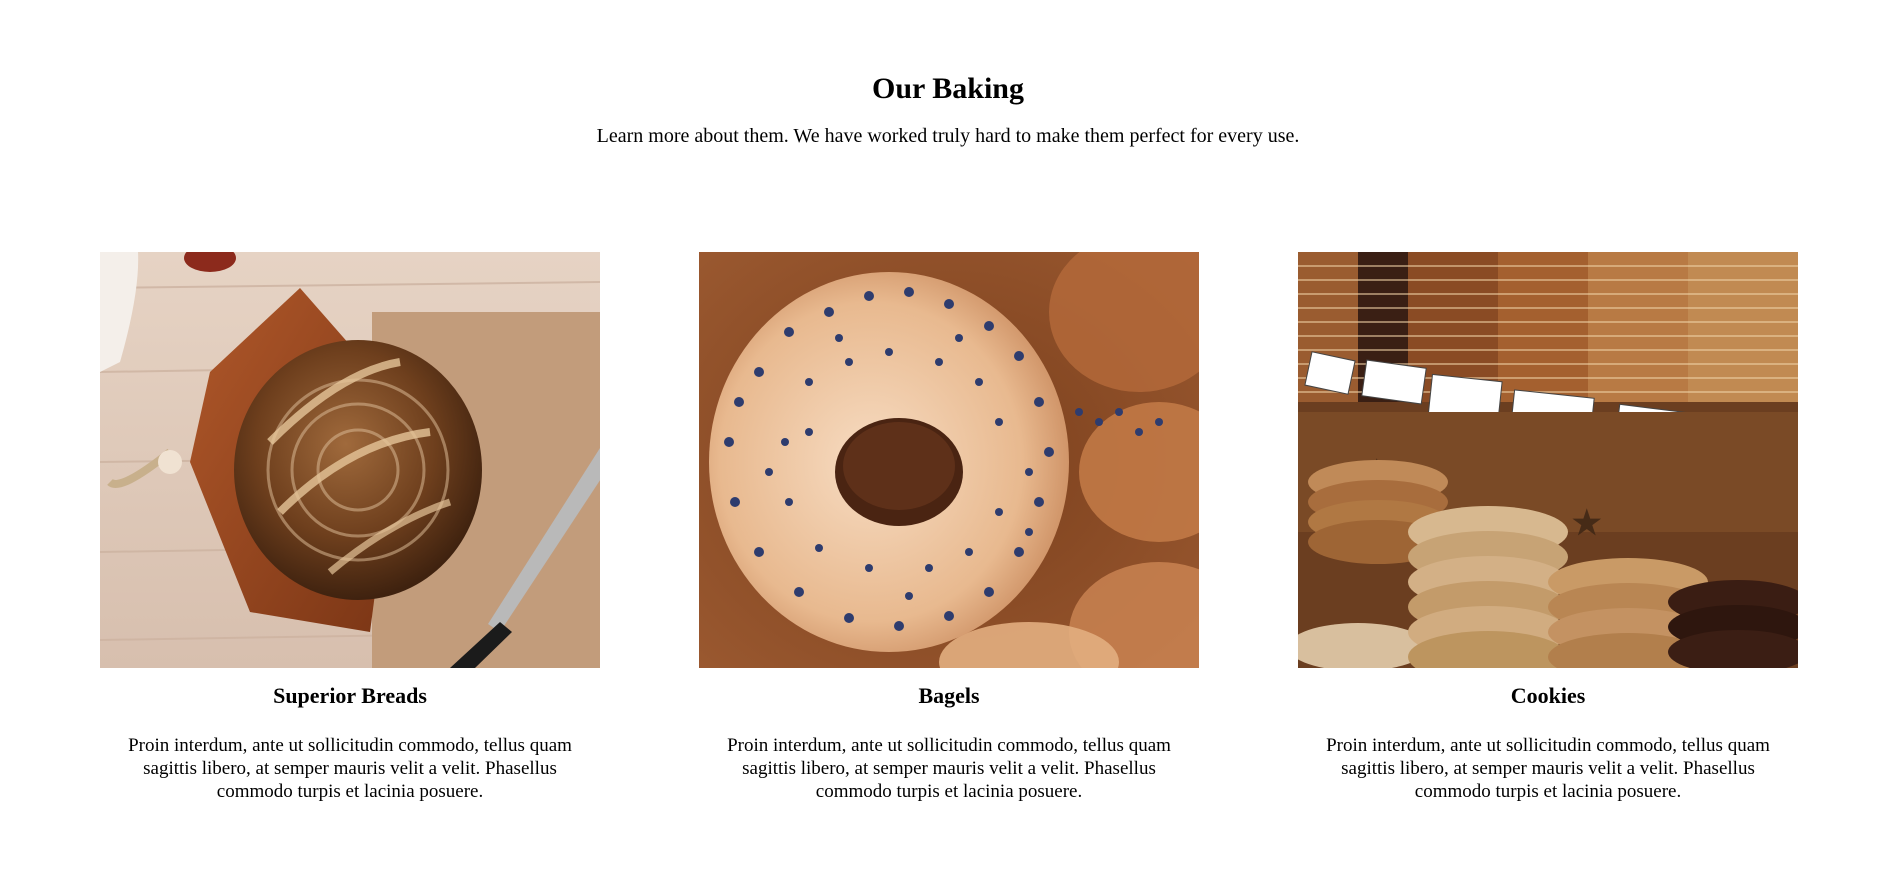 The image size is (1896, 890). What do you see at coordinates (949, 695) in the screenshot?
I see `card-title: Bagels` at bounding box center [949, 695].